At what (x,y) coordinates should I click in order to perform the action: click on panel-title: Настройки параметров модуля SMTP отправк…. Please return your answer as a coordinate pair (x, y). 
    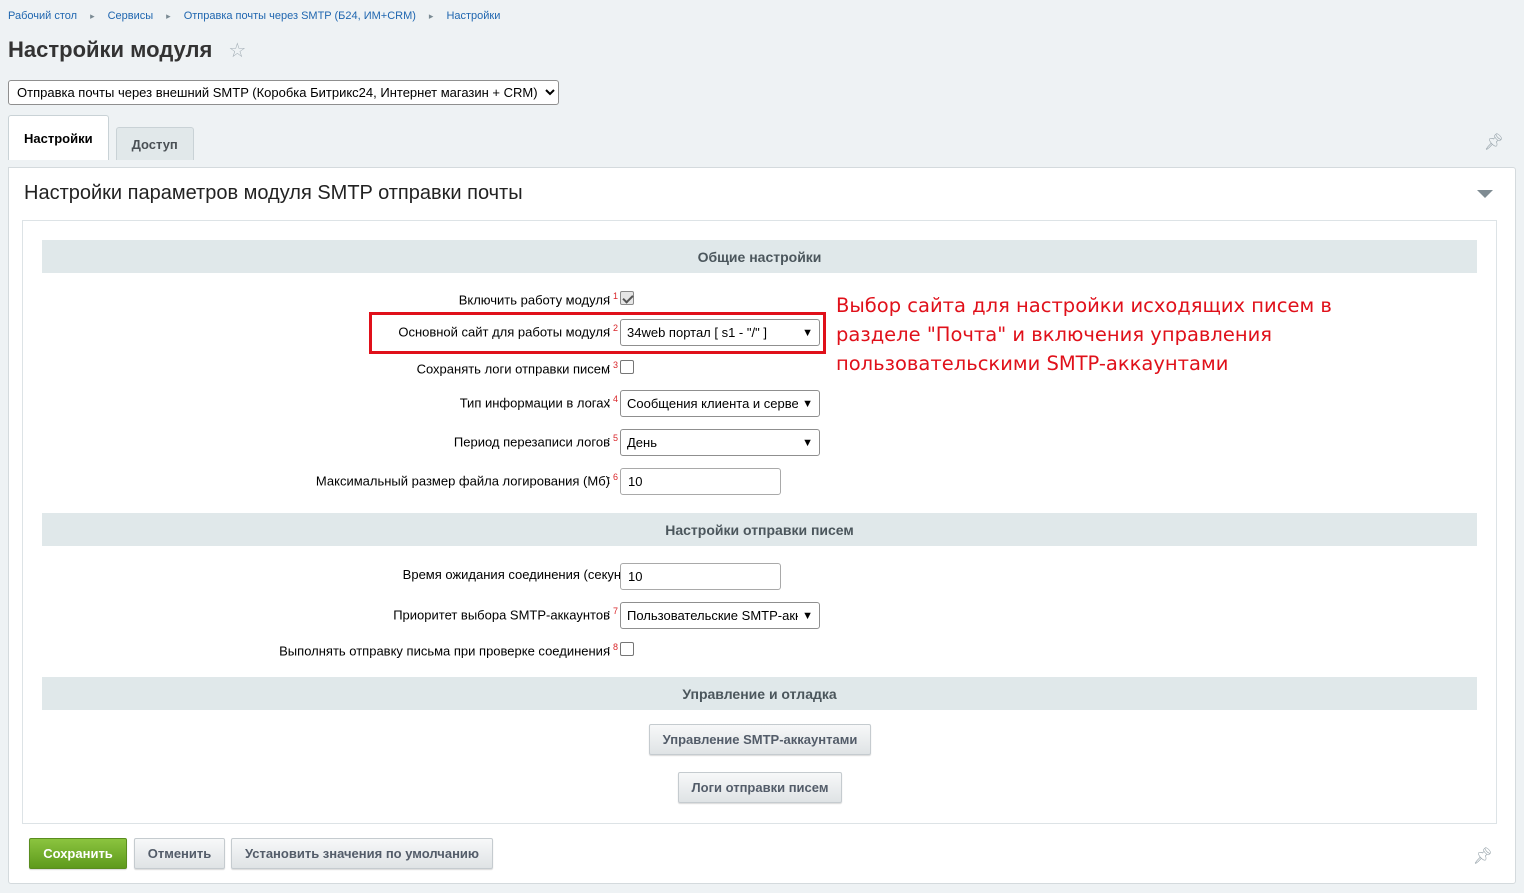
    Looking at the image, I should click on (273, 193).